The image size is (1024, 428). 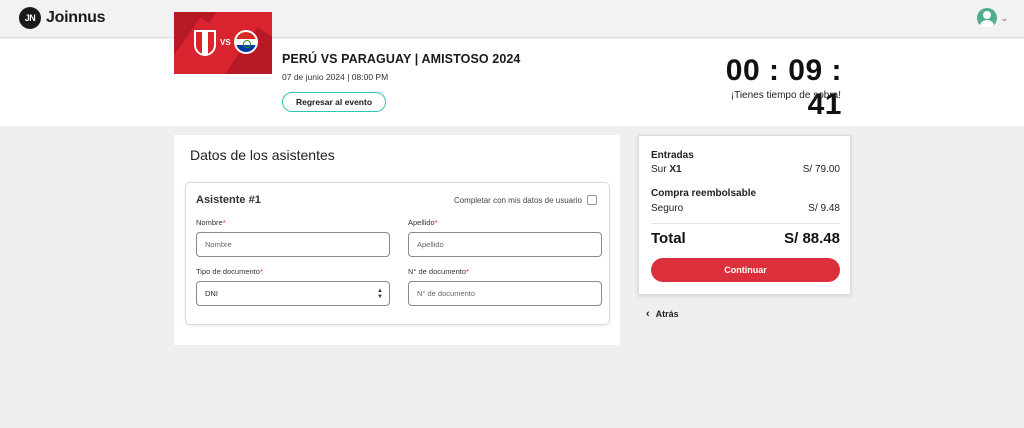 I want to click on event-image: VS, so click(x=223, y=43).